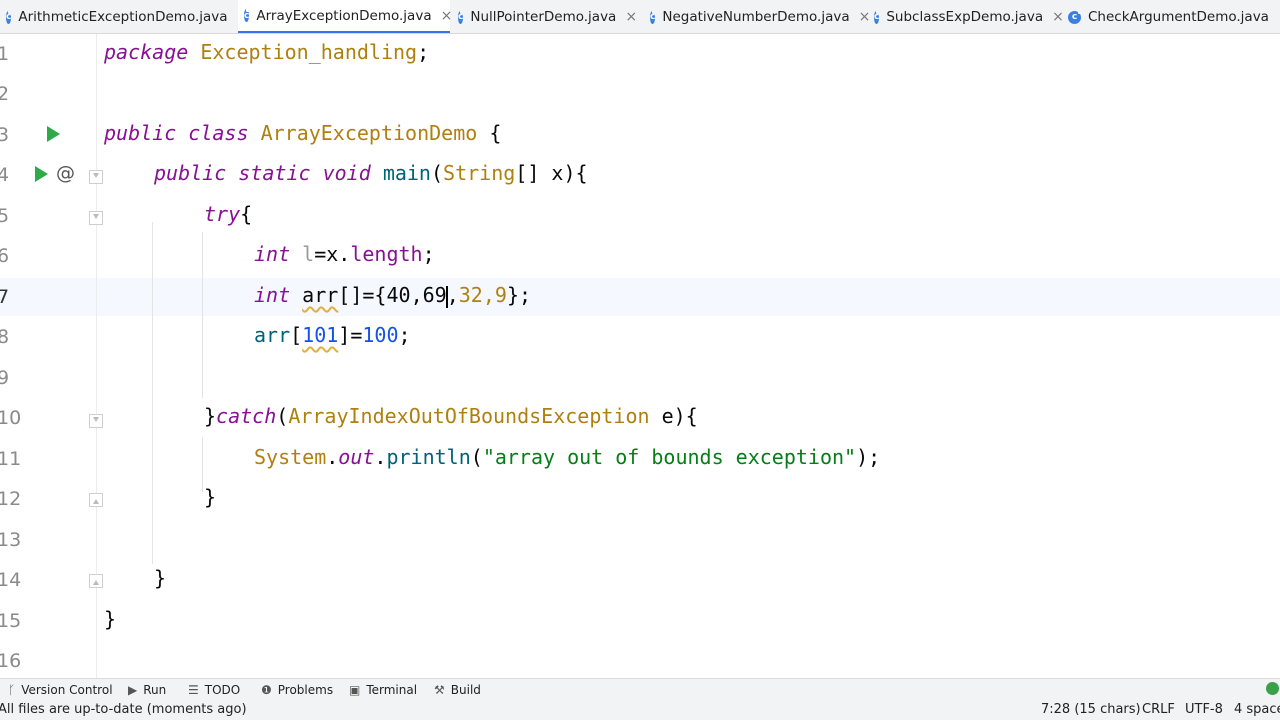  I want to click on line-separator: CRLF, so click(1158, 709).